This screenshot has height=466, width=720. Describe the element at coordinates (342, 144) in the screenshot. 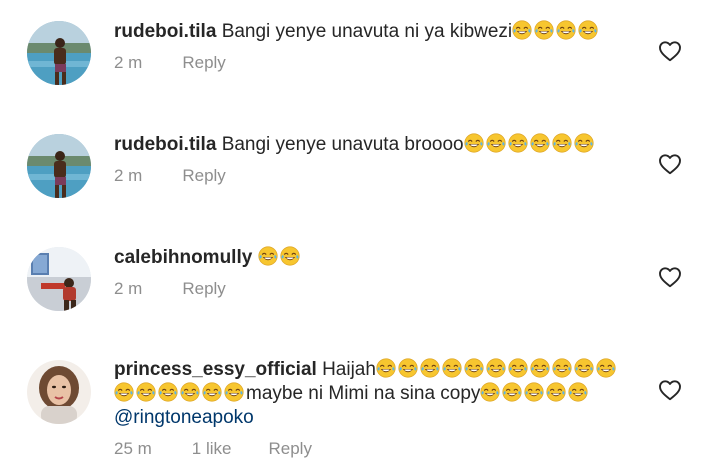

I see `comment-text: Bangi yenye unavuta broooo` at that location.